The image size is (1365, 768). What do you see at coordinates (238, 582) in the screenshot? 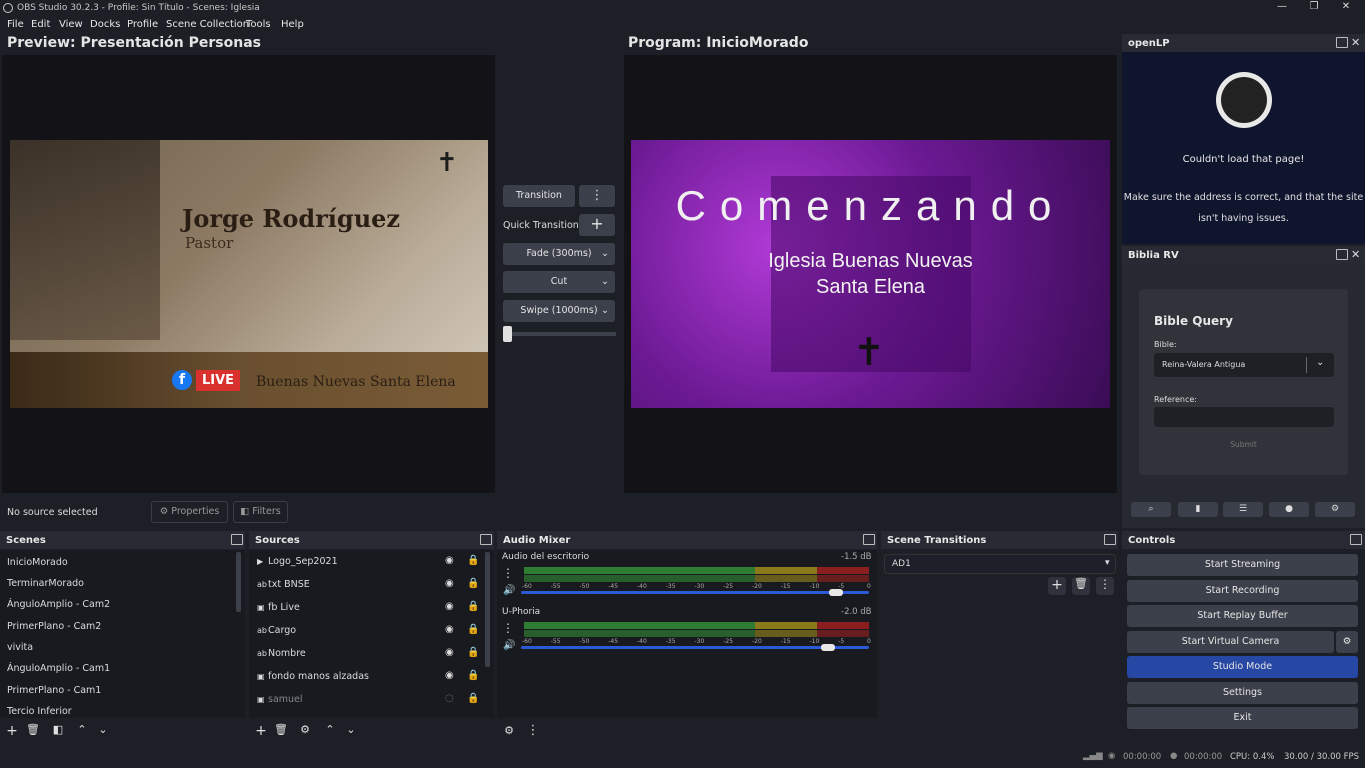
I see `scenes-scrollbar` at bounding box center [238, 582].